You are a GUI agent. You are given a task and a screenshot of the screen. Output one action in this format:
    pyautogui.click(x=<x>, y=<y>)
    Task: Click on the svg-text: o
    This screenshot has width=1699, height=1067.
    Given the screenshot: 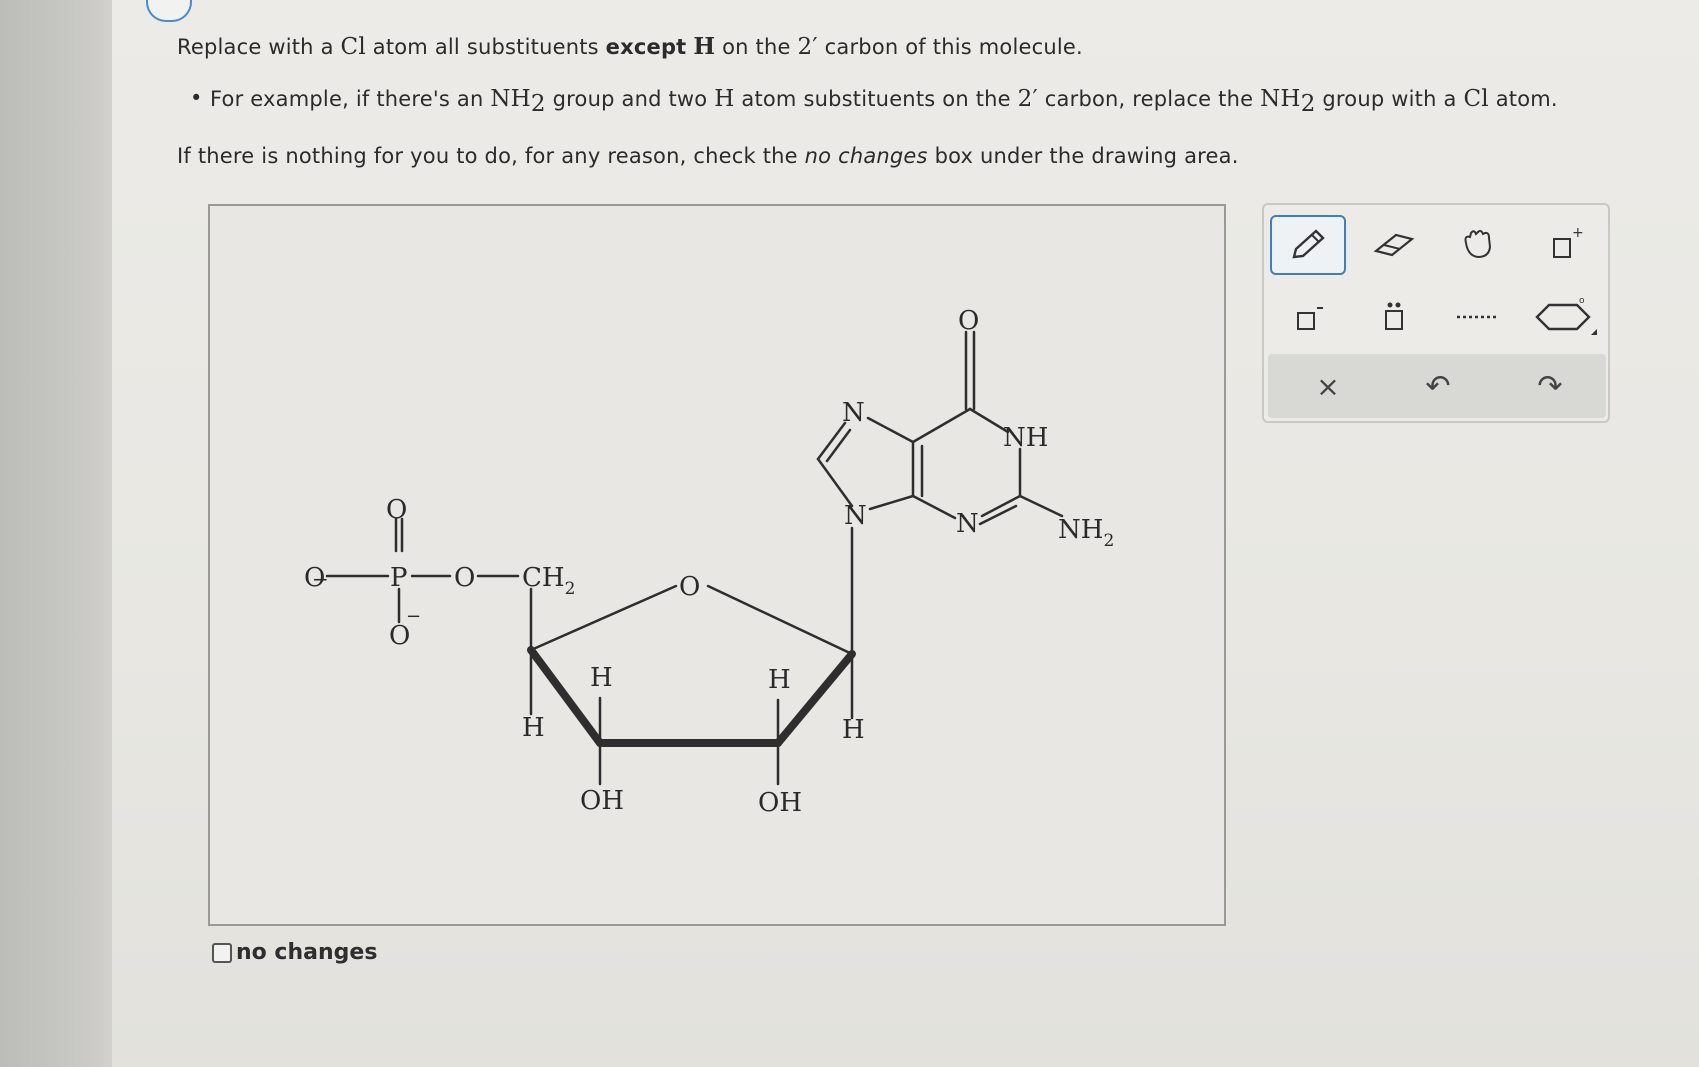 What is the action you would take?
    pyautogui.click(x=1582, y=301)
    